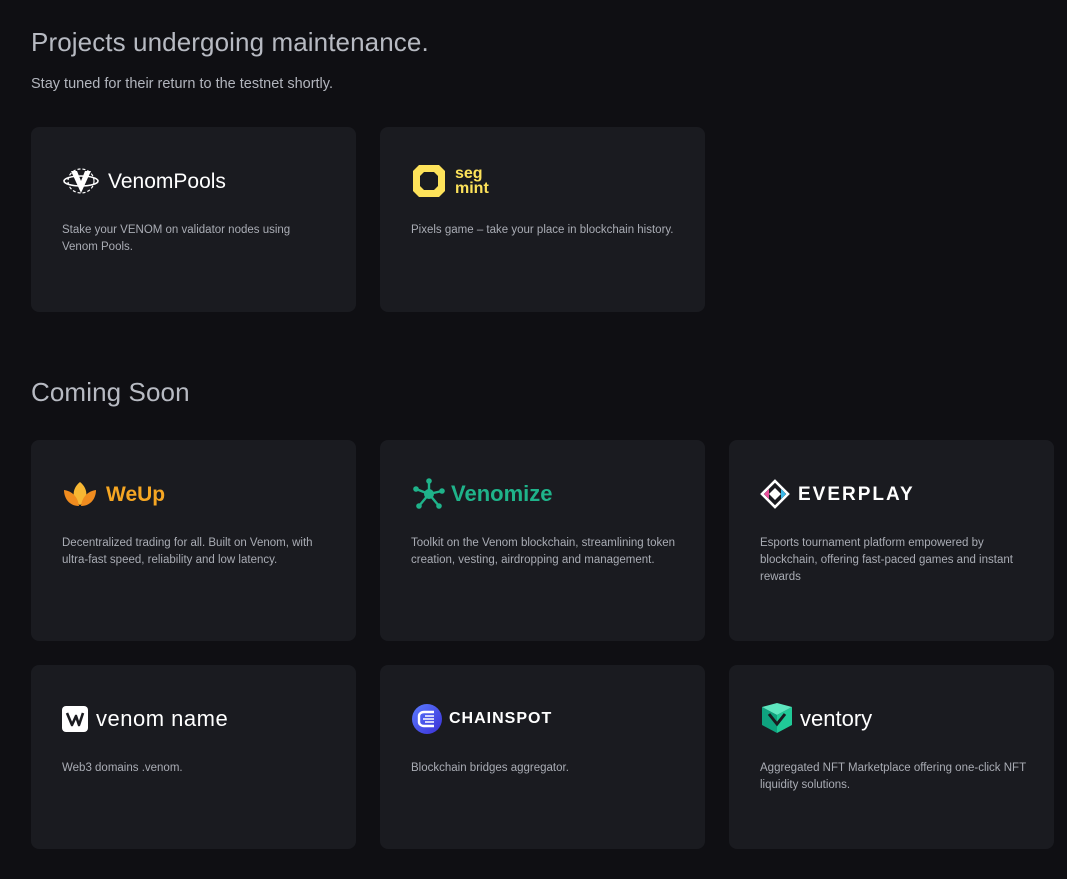  I want to click on project-name: WeUp, so click(136, 494).